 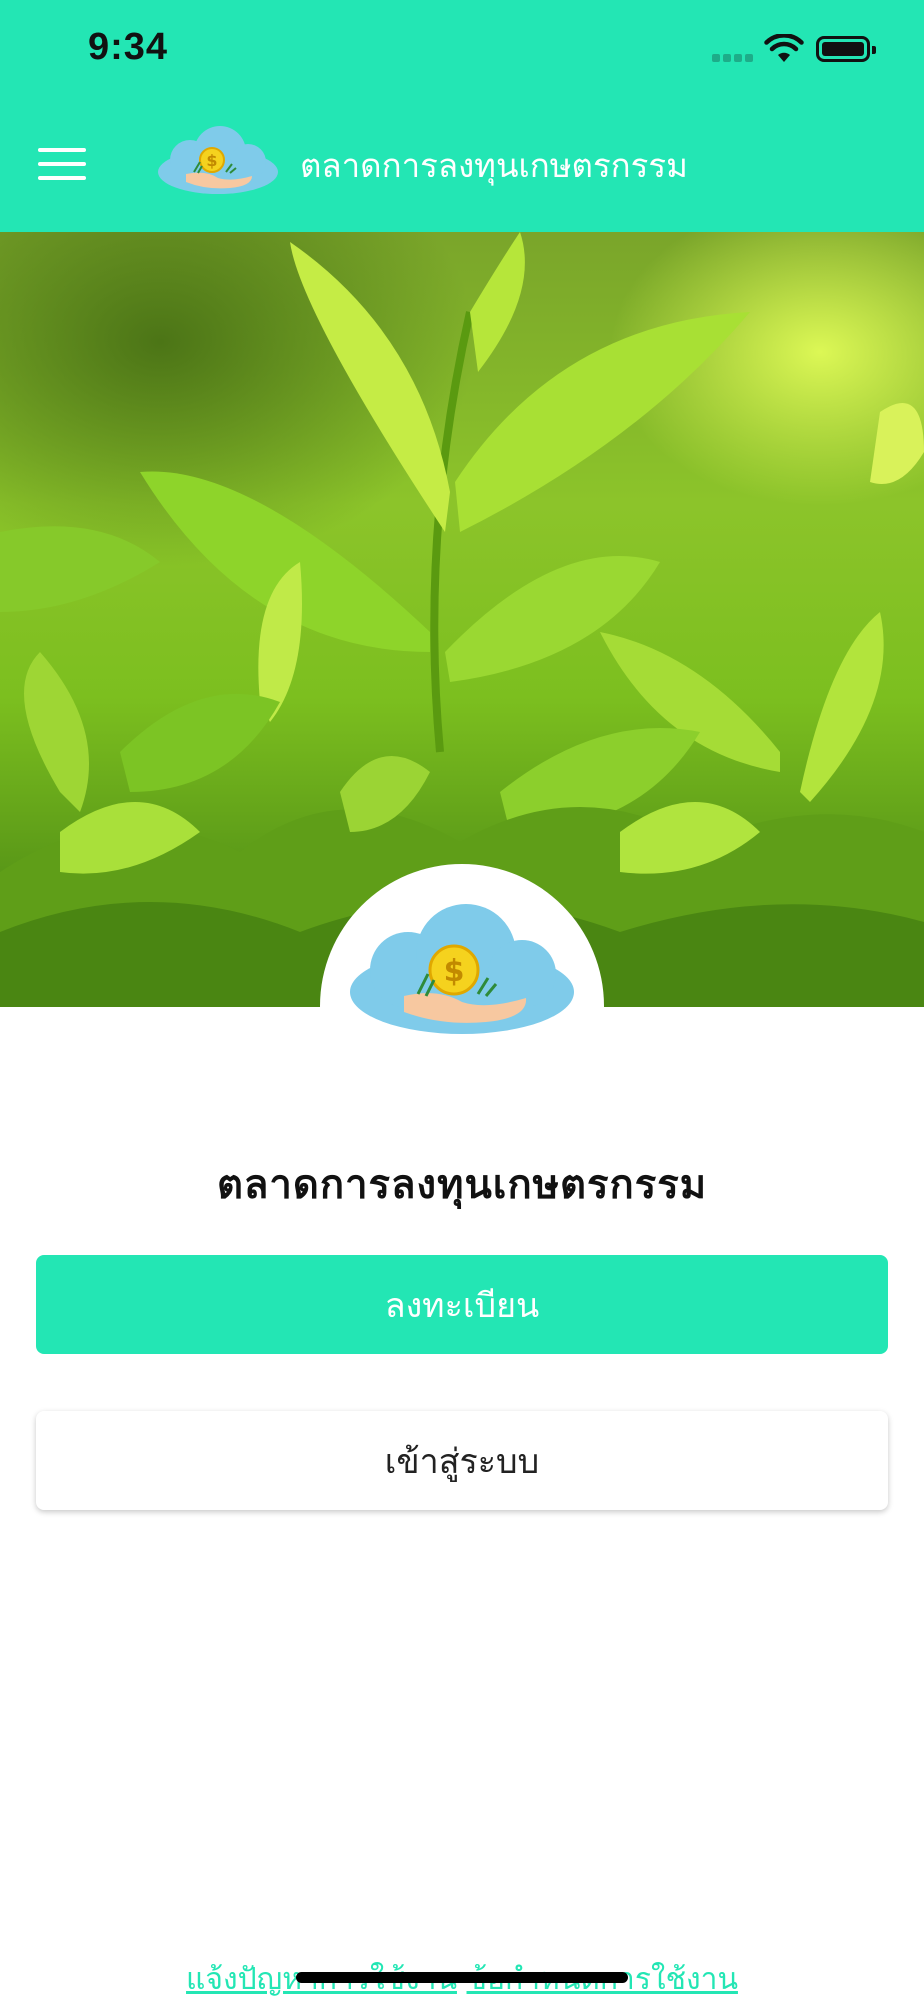 What do you see at coordinates (494, 165) in the screenshot?
I see `header-title: ตลาดการลงทุนเกษตรกรรม` at bounding box center [494, 165].